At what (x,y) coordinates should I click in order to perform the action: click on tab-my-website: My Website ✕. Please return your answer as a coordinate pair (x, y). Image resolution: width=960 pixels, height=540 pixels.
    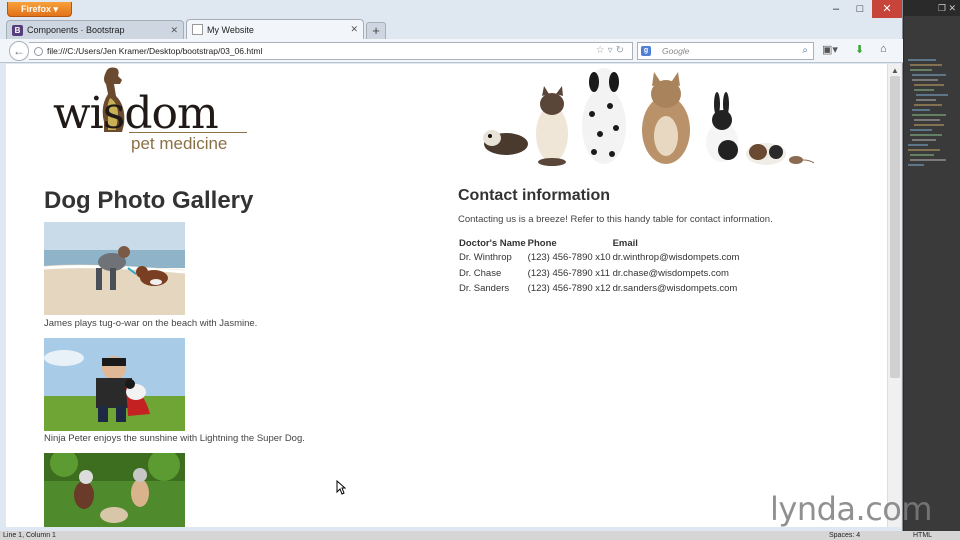
    Looking at the image, I should click on (275, 29).